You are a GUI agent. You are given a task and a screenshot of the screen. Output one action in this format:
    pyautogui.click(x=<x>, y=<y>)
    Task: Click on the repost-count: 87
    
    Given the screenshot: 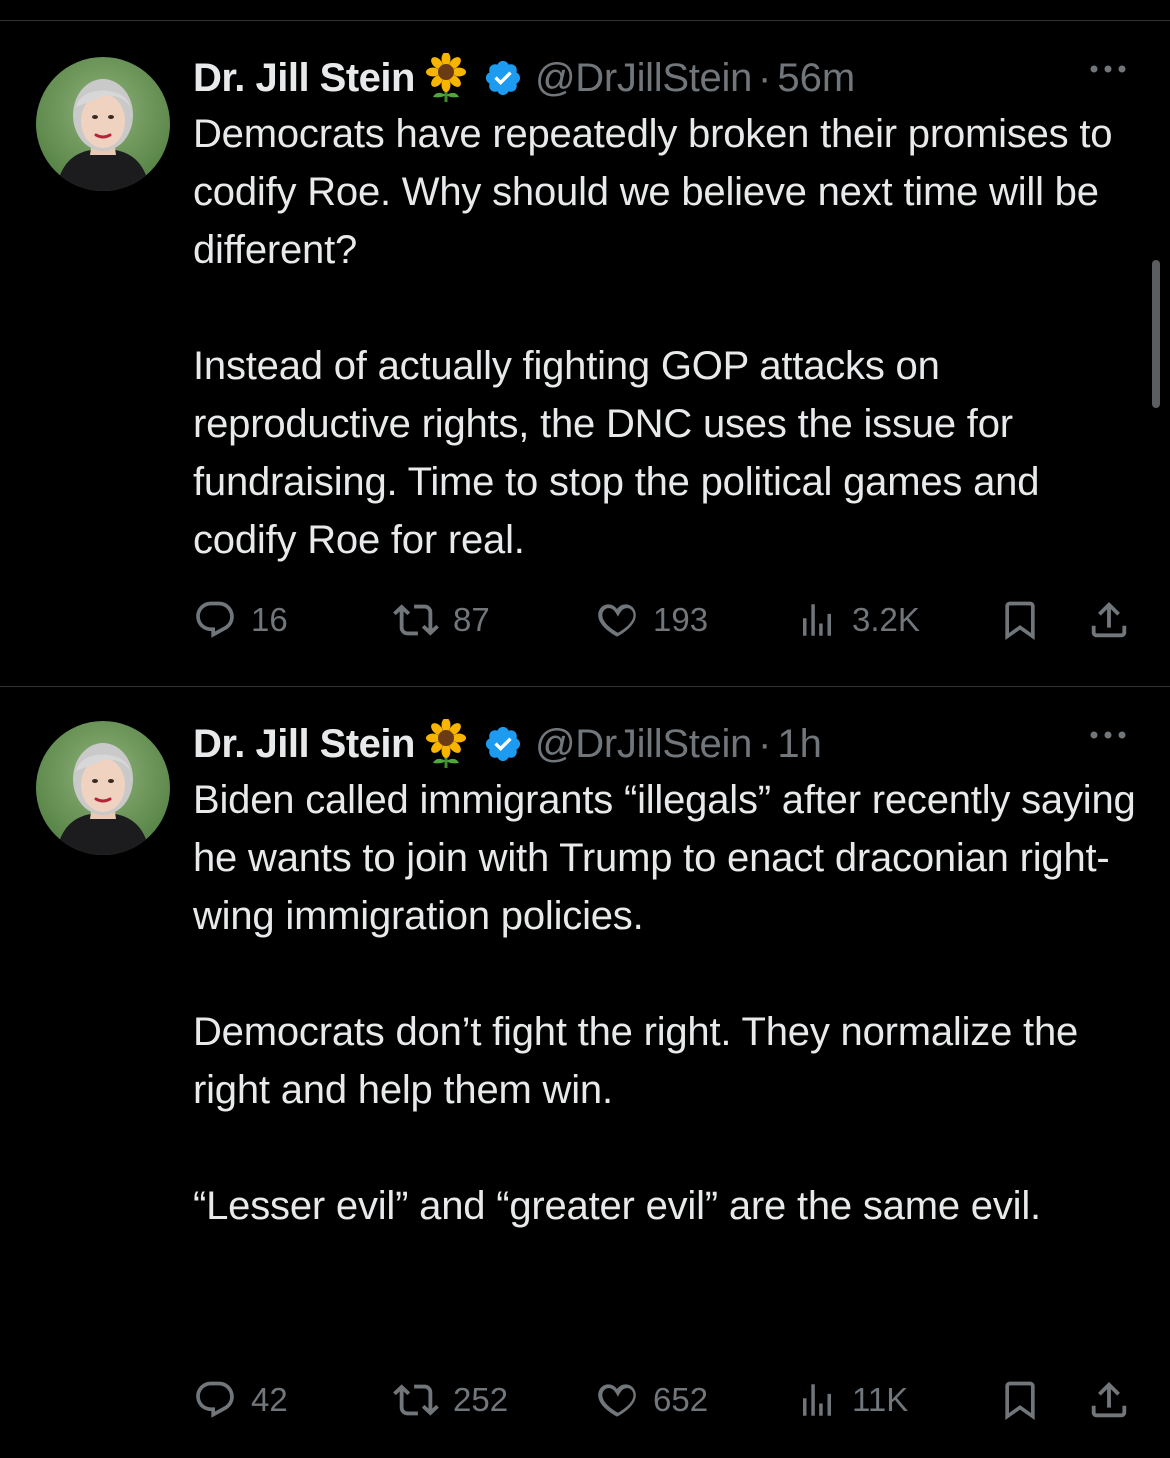 What is the action you would take?
    pyautogui.click(x=471, y=619)
    